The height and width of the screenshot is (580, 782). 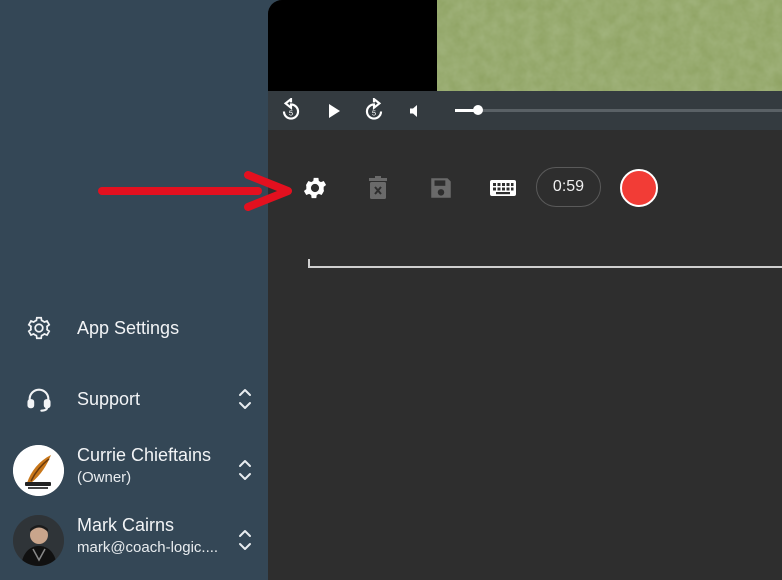 I want to click on annotation-arrow-icon, so click(x=195, y=191).